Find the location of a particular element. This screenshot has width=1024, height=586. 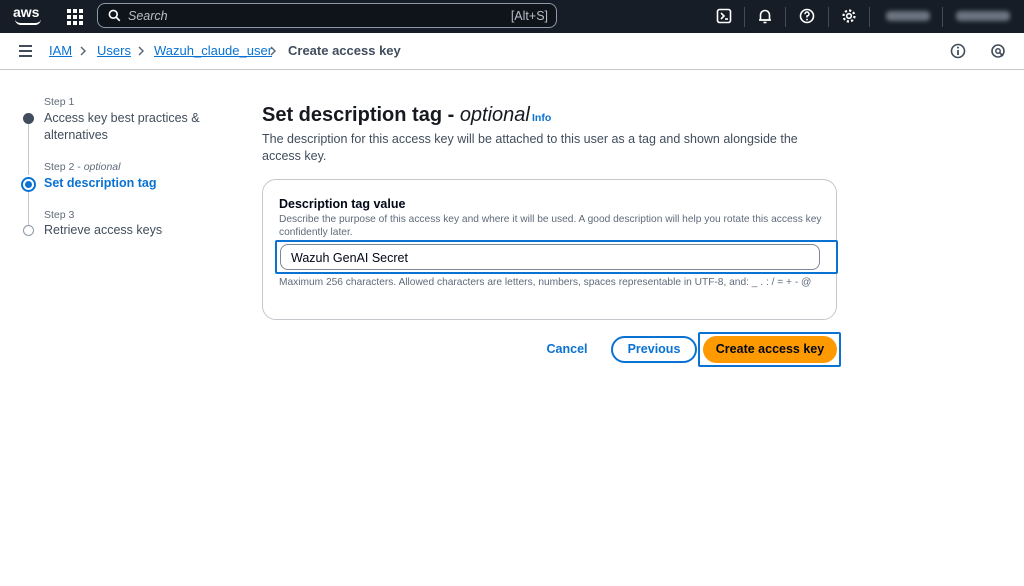

step-3-title: Retrieve access keys is located at coordinates (103, 230).